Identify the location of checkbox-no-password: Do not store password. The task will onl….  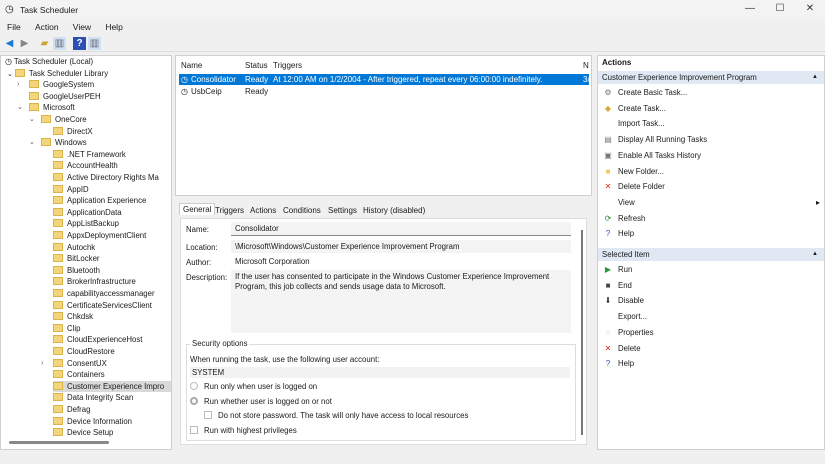
(336, 415).